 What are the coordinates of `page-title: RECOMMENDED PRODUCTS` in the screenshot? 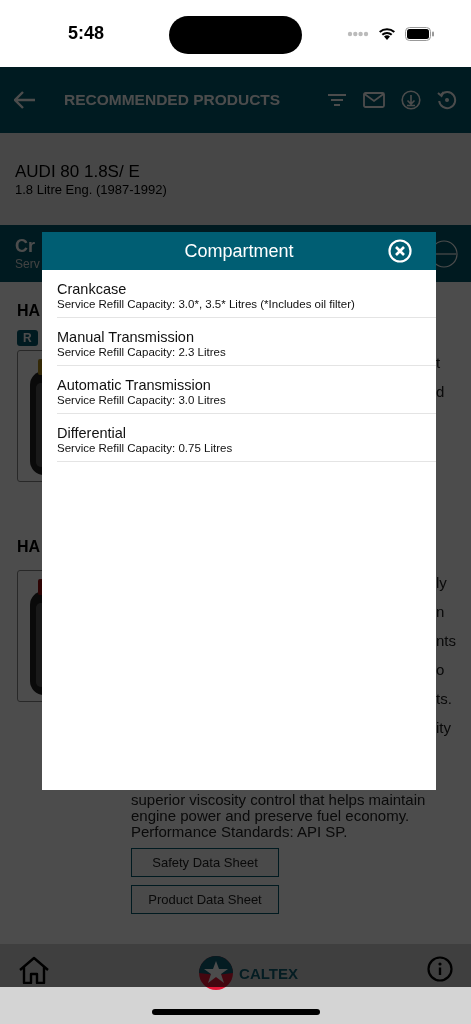 It's located at (172, 100).